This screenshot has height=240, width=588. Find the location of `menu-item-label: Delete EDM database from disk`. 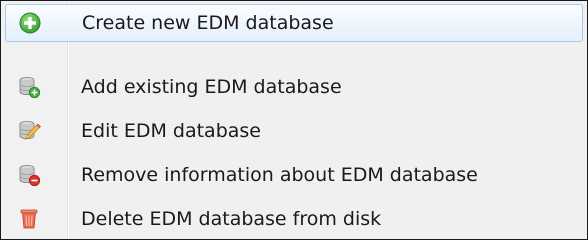

menu-item-label: Delete EDM database from disk is located at coordinates (231, 219).